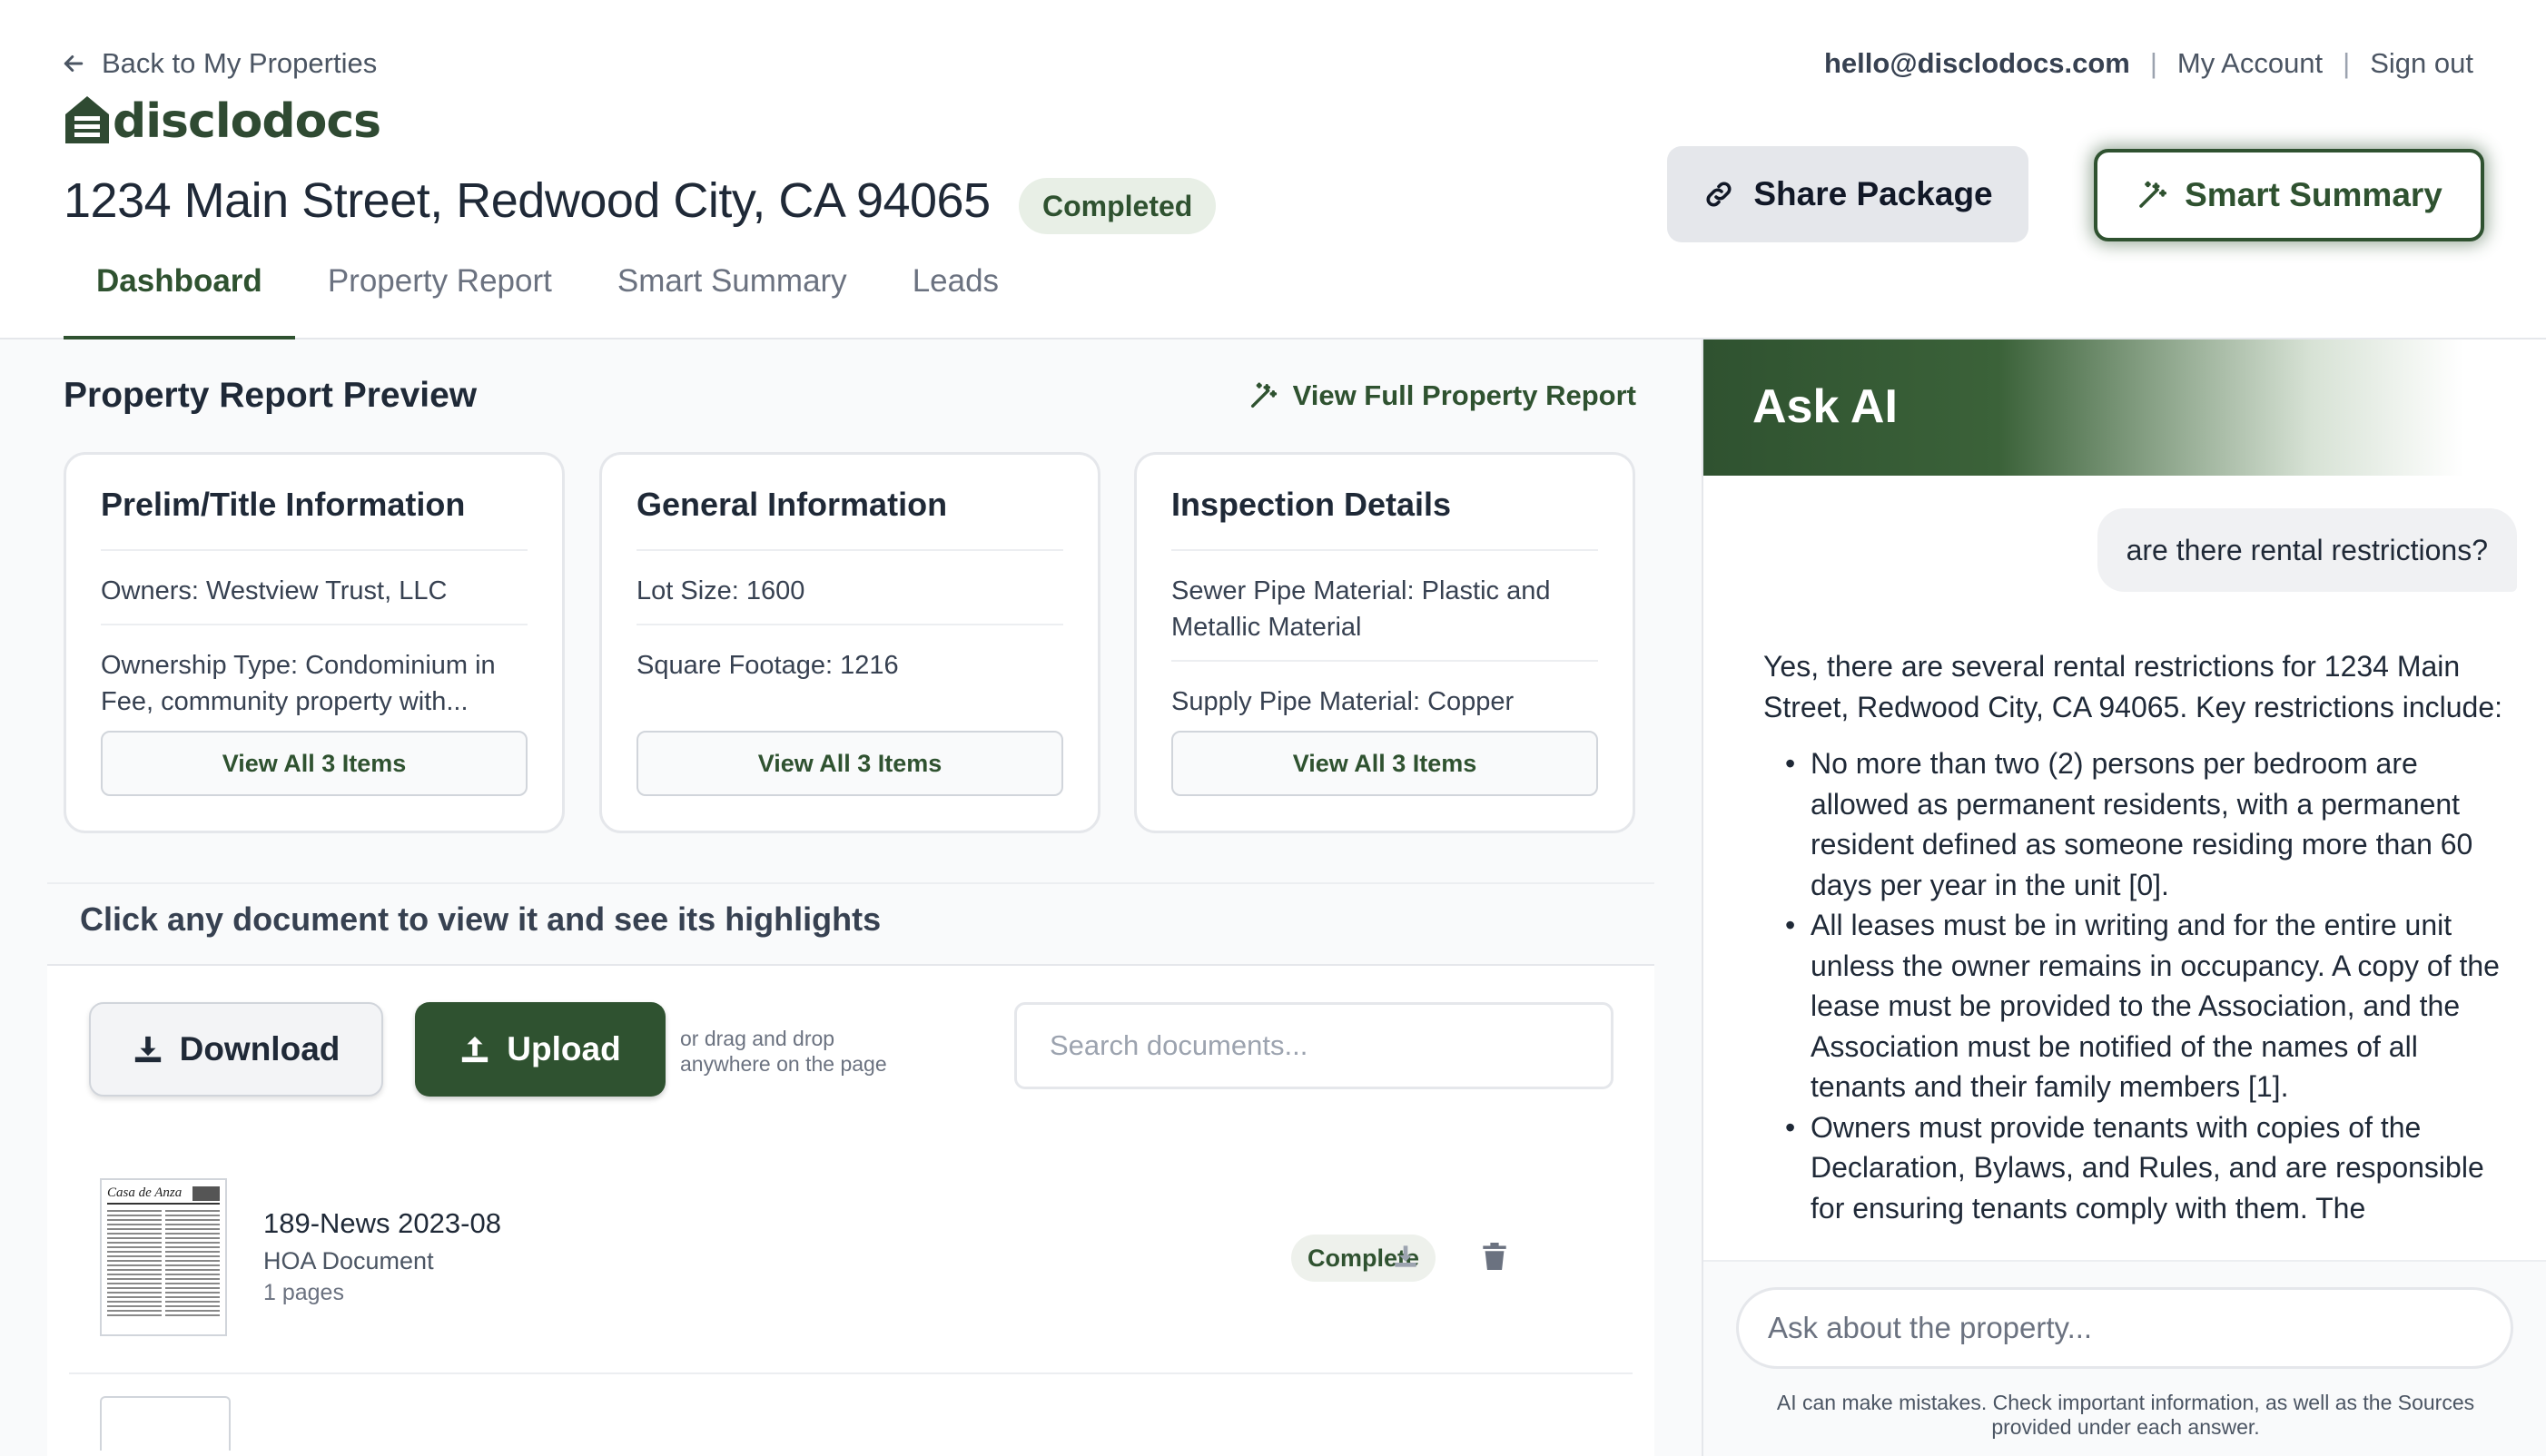  Describe the element at coordinates (87, 120) in the screenshot. I see `house-logo-icon` at that location.